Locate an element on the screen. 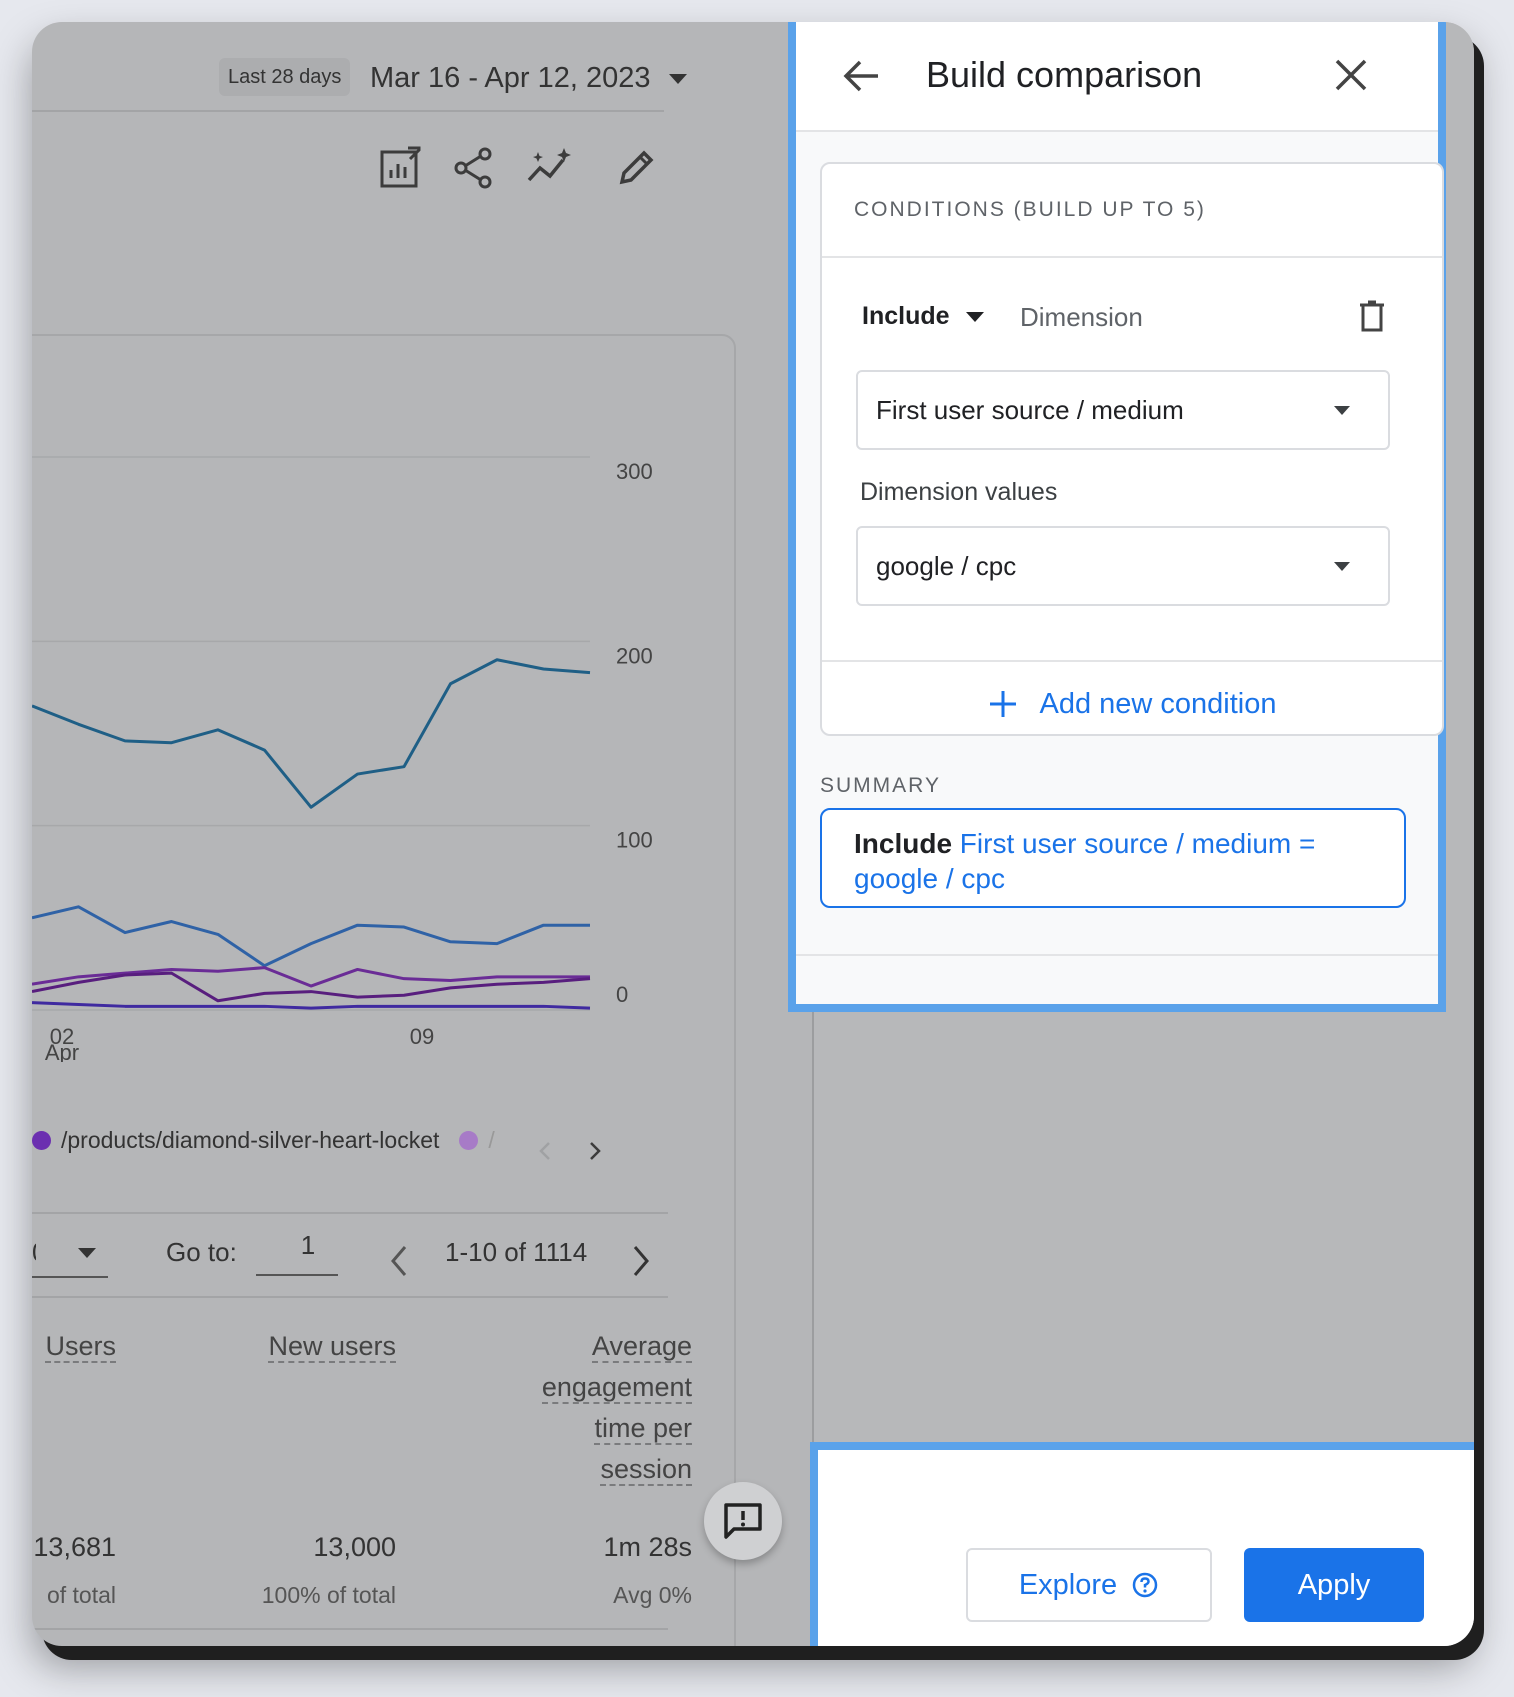 The image size is (1514, 1697). rows-per-page-select: 0 is located at coordinates (34, 1256).